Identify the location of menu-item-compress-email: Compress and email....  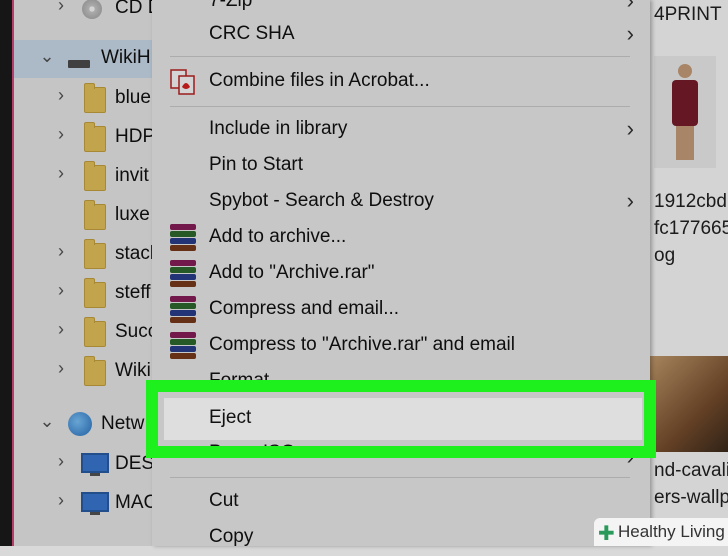
(401, 310).